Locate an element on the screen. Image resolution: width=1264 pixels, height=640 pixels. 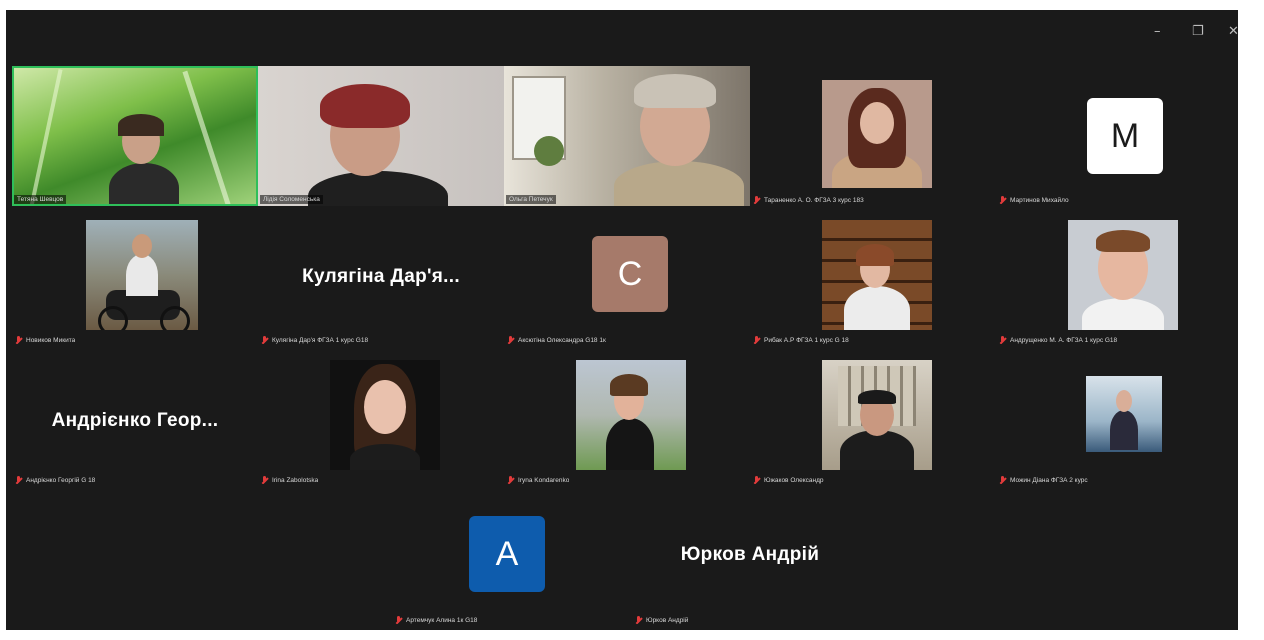
participant-name-label: Мартинов Михайло is located at coordinates (1034, 200).